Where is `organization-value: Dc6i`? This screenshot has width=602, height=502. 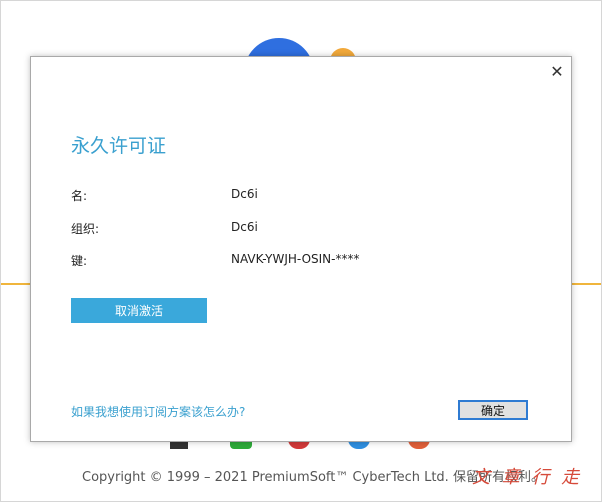
organization-value: Dc6i is located at coordinates (244, 227).